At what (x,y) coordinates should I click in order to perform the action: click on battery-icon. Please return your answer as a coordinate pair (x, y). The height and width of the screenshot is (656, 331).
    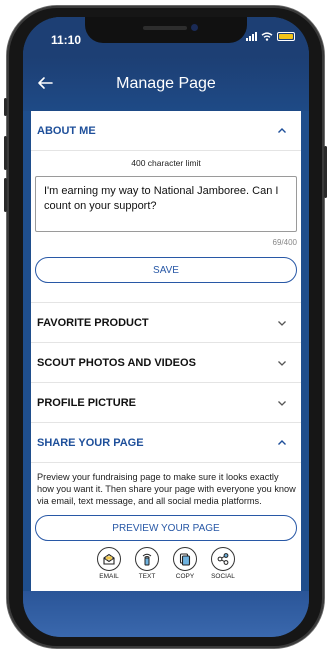
    Looking at the image, I should click on (286, 36).